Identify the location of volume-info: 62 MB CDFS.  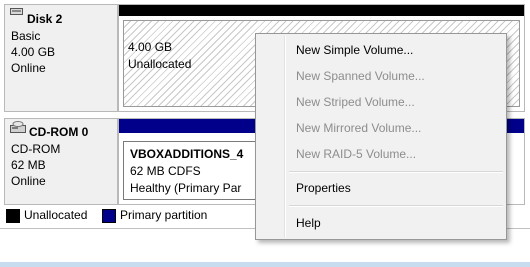
(165, 171).